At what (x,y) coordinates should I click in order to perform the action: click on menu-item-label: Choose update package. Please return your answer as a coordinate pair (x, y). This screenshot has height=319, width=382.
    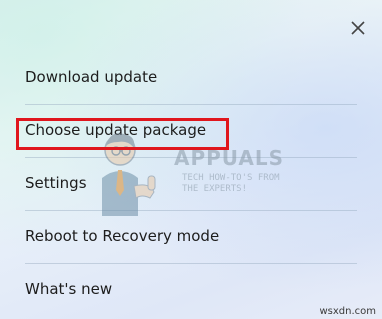
    Looking at the image, I should click on (116, 130).